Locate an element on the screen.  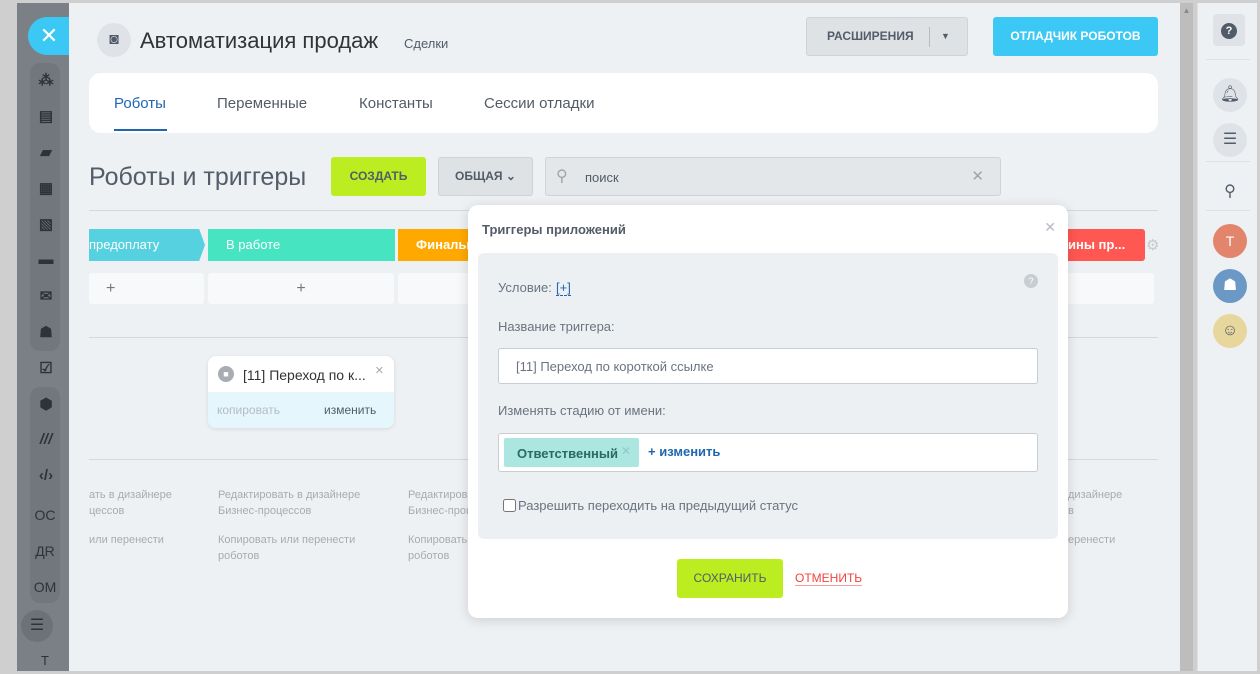
help-icon: ? is located at coordinates (1031, 281).